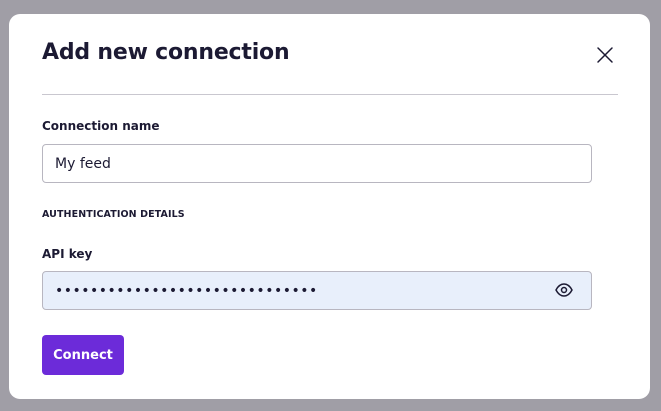 This screenshot has width=661, height=411. I want to click on api-key-field, so click(317, 290).